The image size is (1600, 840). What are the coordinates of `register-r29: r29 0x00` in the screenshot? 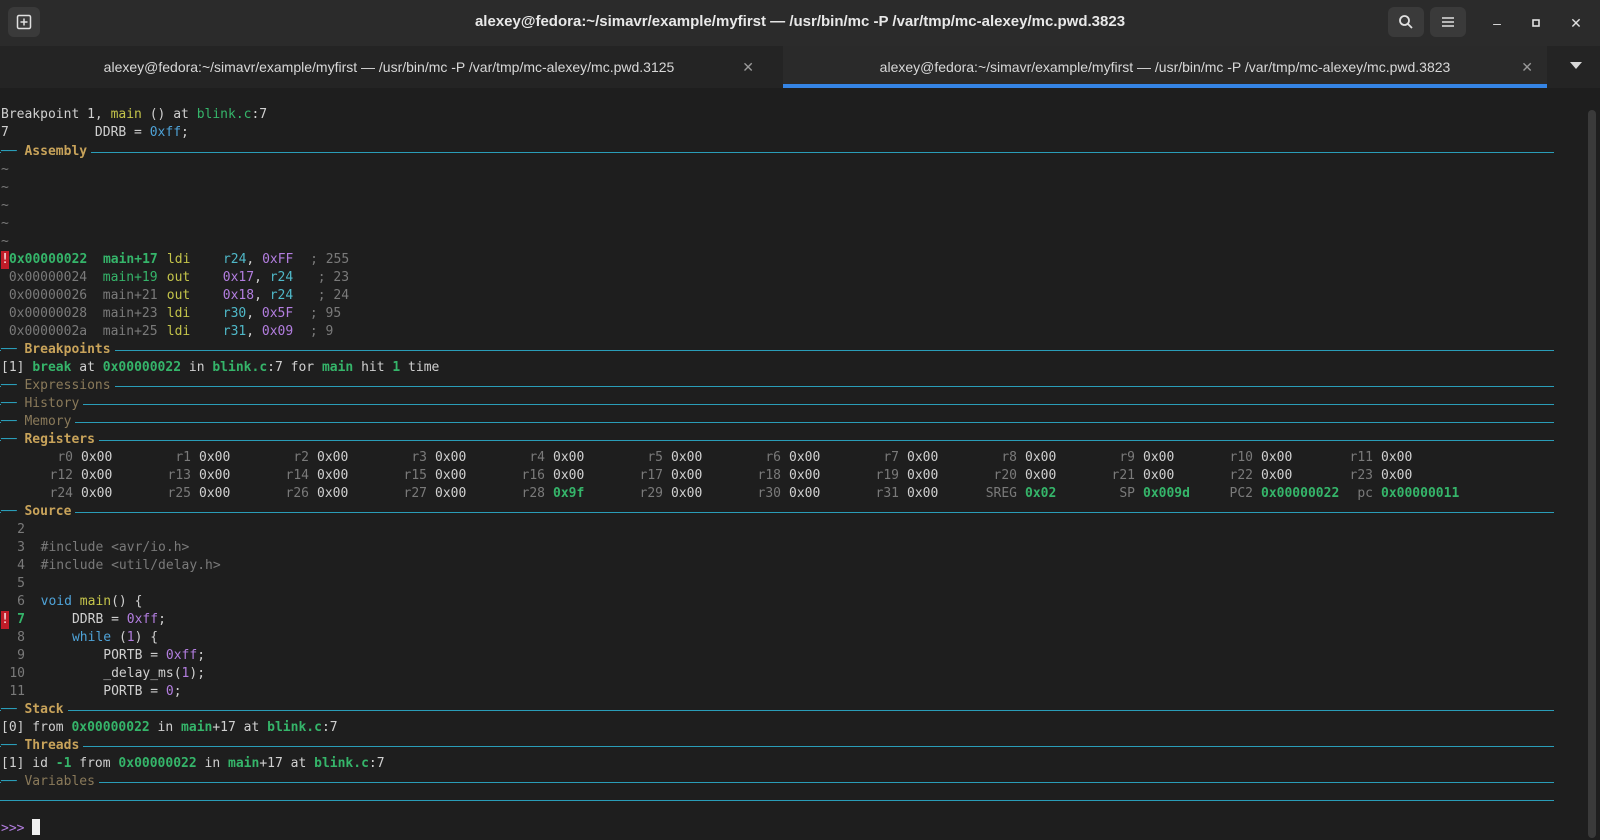 It's located at (647, 494).